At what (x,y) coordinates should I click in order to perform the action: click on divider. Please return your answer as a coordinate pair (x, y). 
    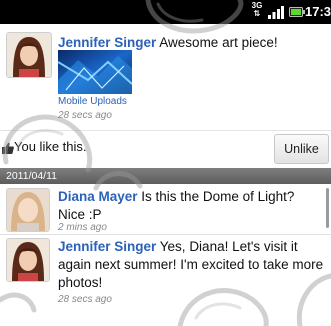
    Looking at the image, I should click on (165, 234).